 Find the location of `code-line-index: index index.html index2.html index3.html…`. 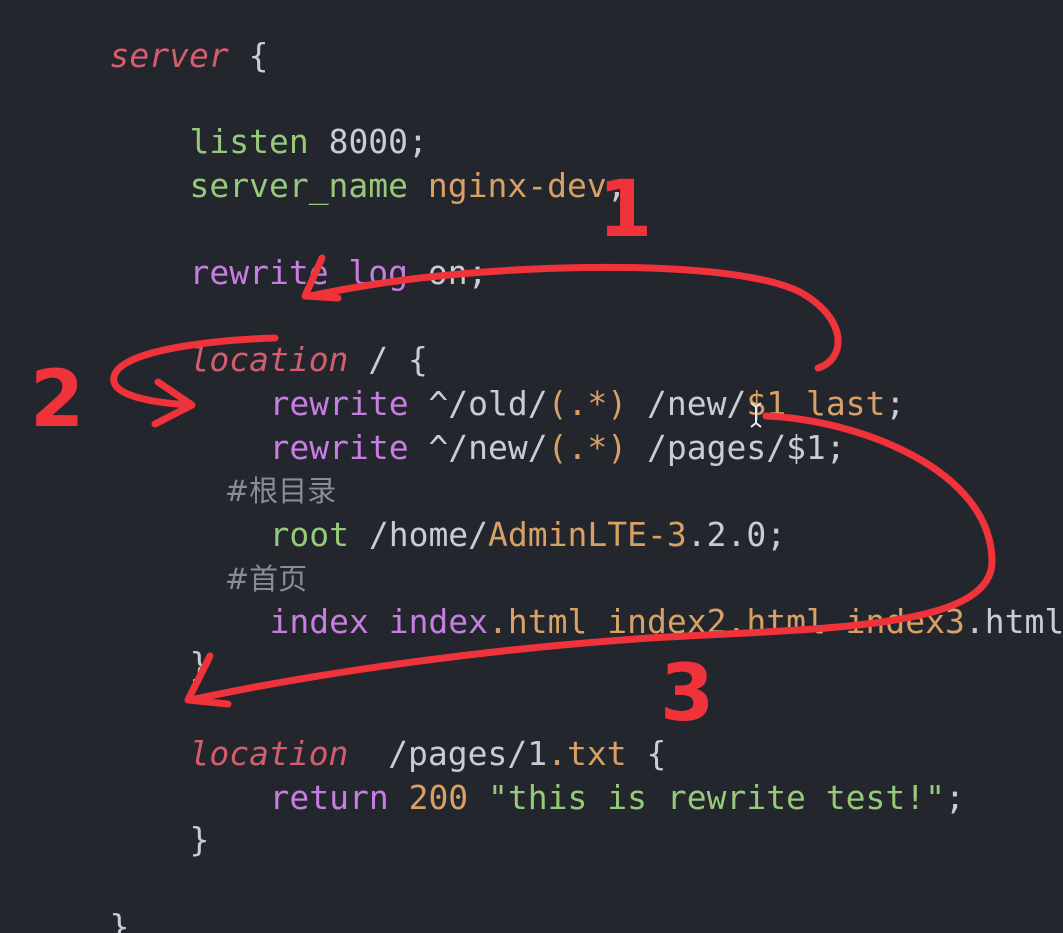

code-line-index: index index.html index2.html index3.html… is located at coordinates (626, 601).